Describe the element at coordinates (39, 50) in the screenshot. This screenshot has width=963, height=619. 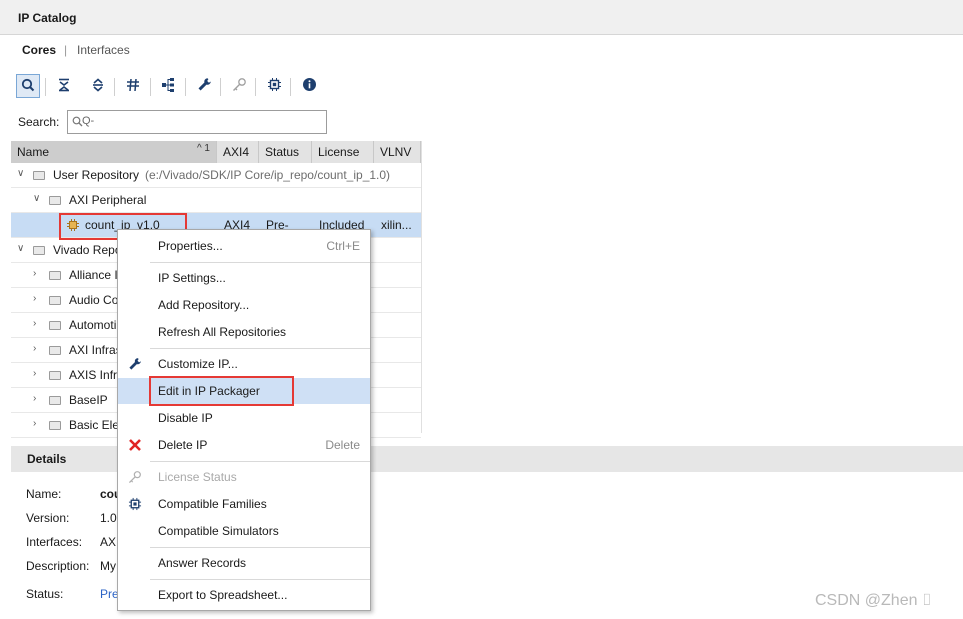
I see `tab-cores: Cores` at that location.